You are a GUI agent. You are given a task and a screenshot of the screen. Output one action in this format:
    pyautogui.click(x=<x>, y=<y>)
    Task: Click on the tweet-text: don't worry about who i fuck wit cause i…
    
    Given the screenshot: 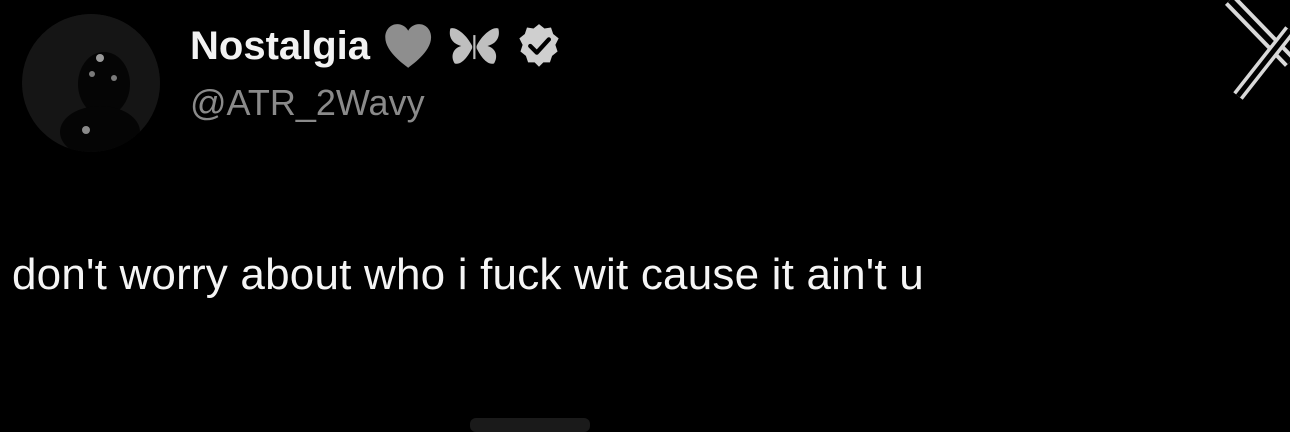 What is the action you would take?
    pyautogui.click(x=468, y=274)
    